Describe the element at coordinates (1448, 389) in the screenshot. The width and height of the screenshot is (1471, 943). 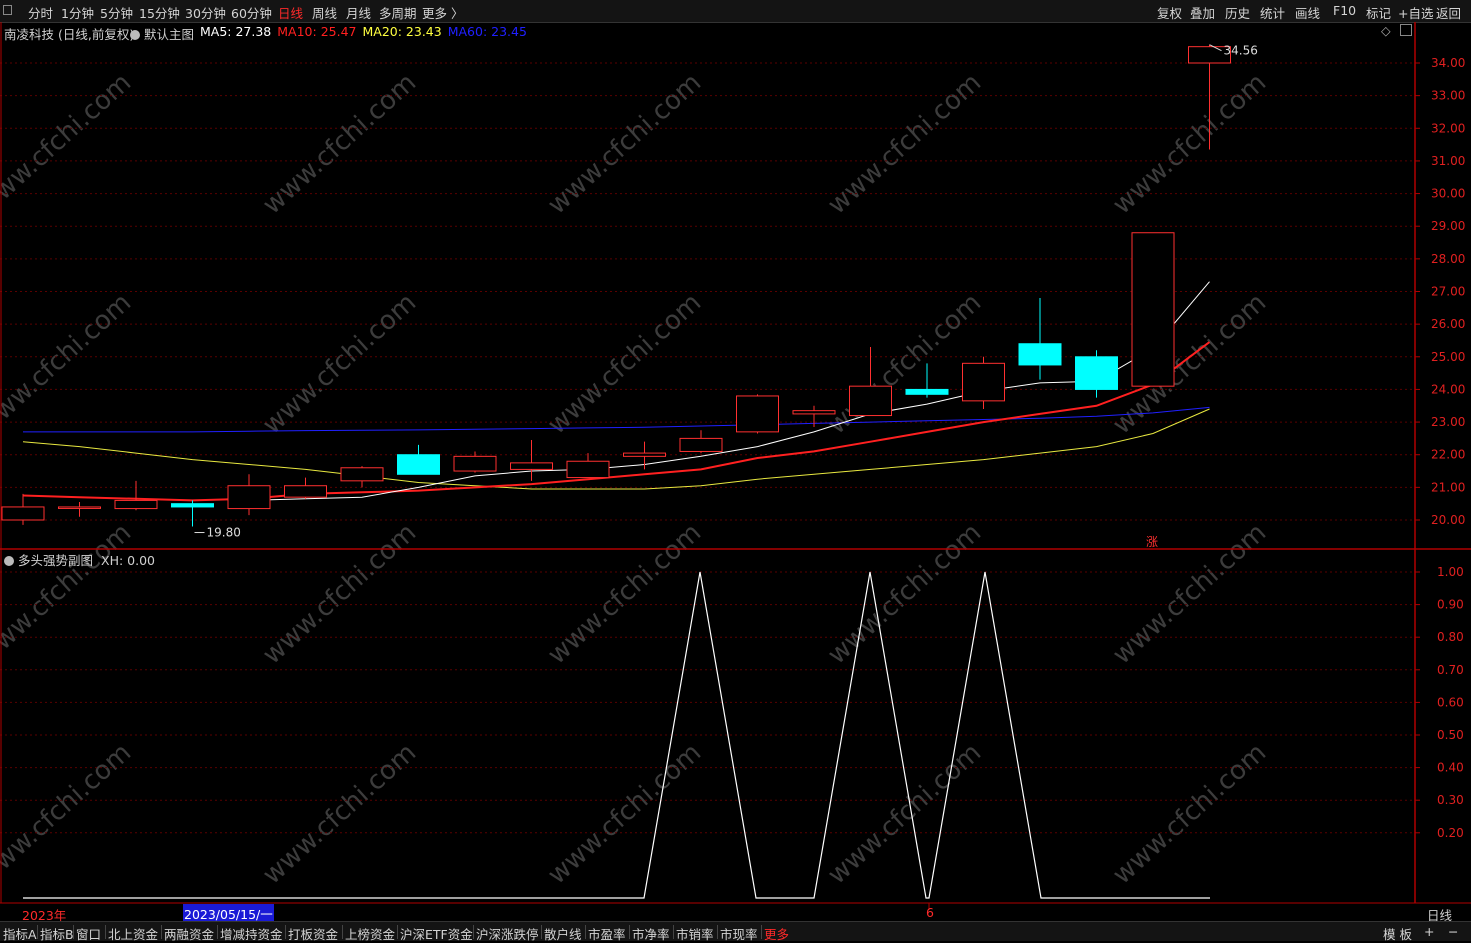
I see `price-tick-label: 24.00` at that location.